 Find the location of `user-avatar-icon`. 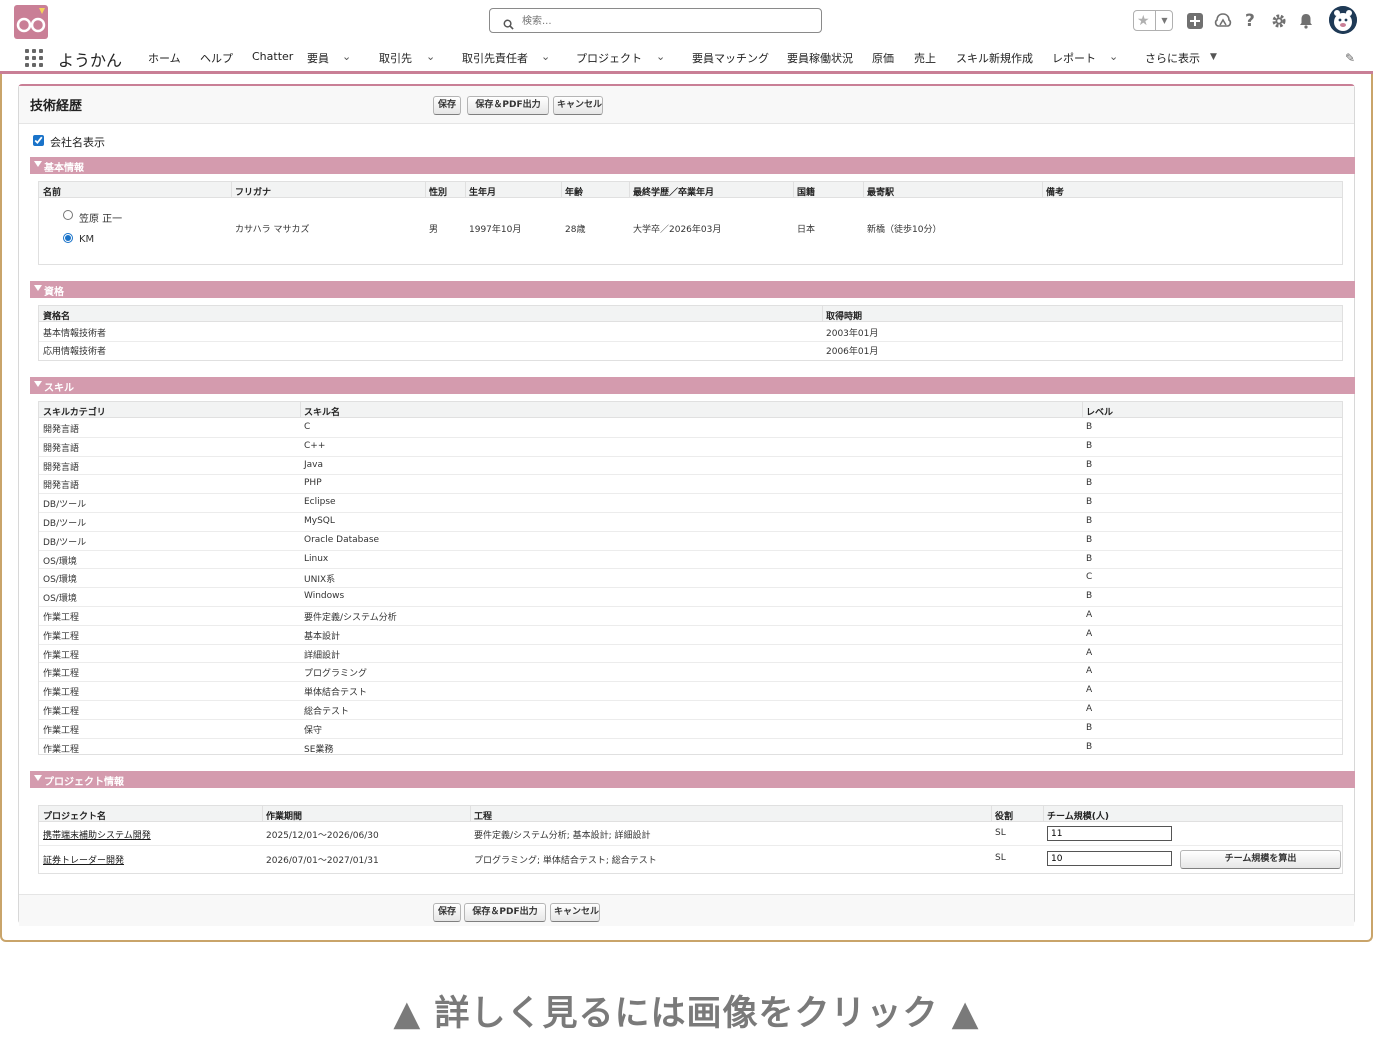

user-avatar-icon is located at coordinates (1343, 20).